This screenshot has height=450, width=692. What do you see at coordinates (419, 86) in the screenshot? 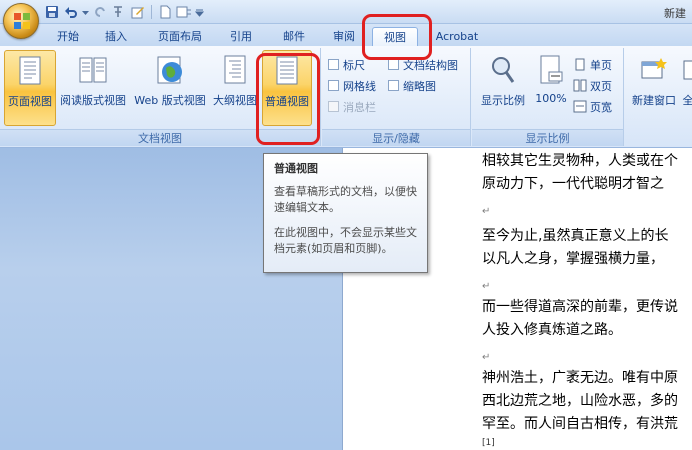
I see `thumbnails-label: 缩略图` at bounding box center [419, 86].